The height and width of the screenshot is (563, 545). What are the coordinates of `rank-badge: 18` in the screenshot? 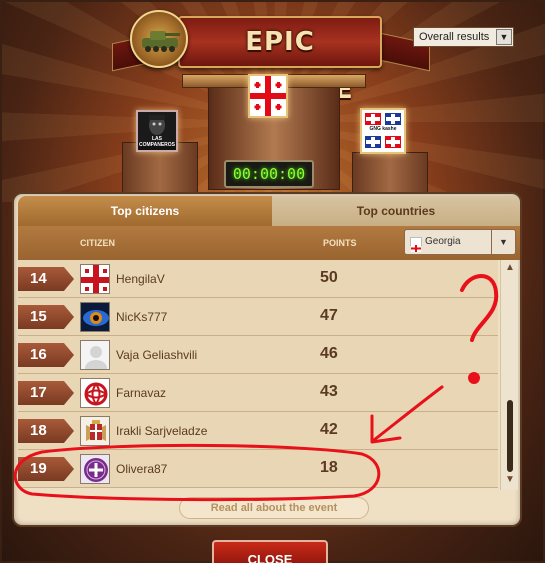 It's located at (46, 431).